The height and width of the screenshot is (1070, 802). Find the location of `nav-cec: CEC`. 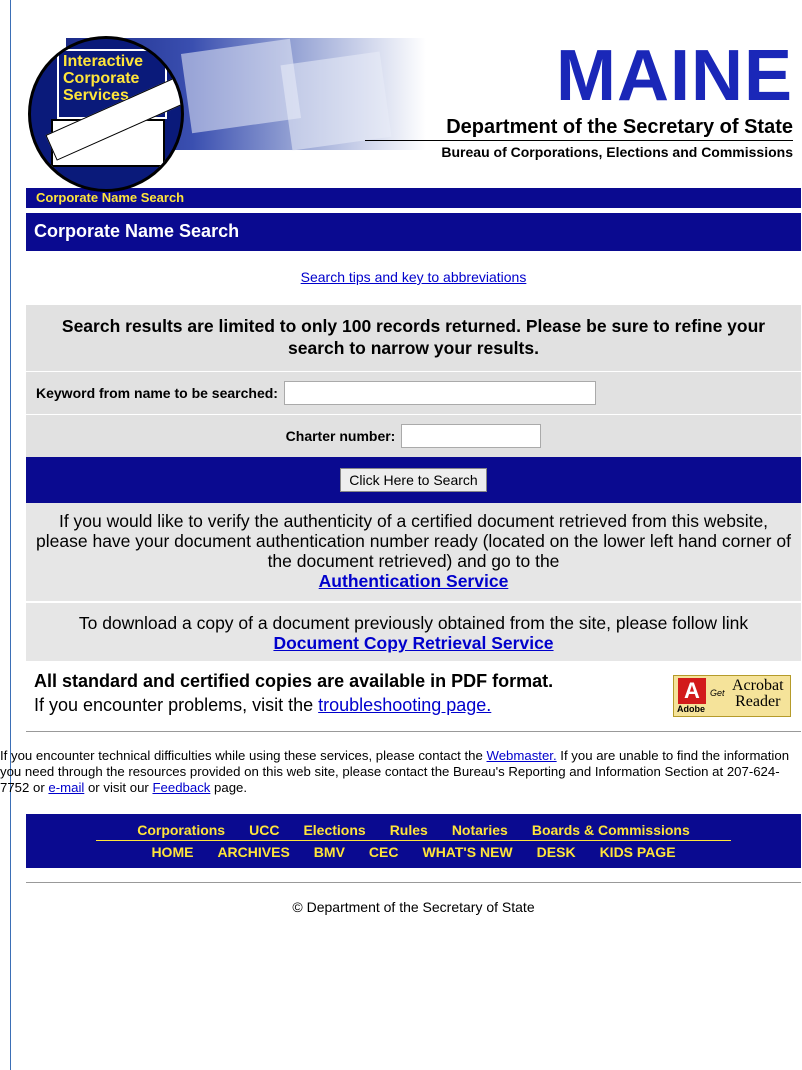

nav-cec: CEC is located at coordinates (384, 852).